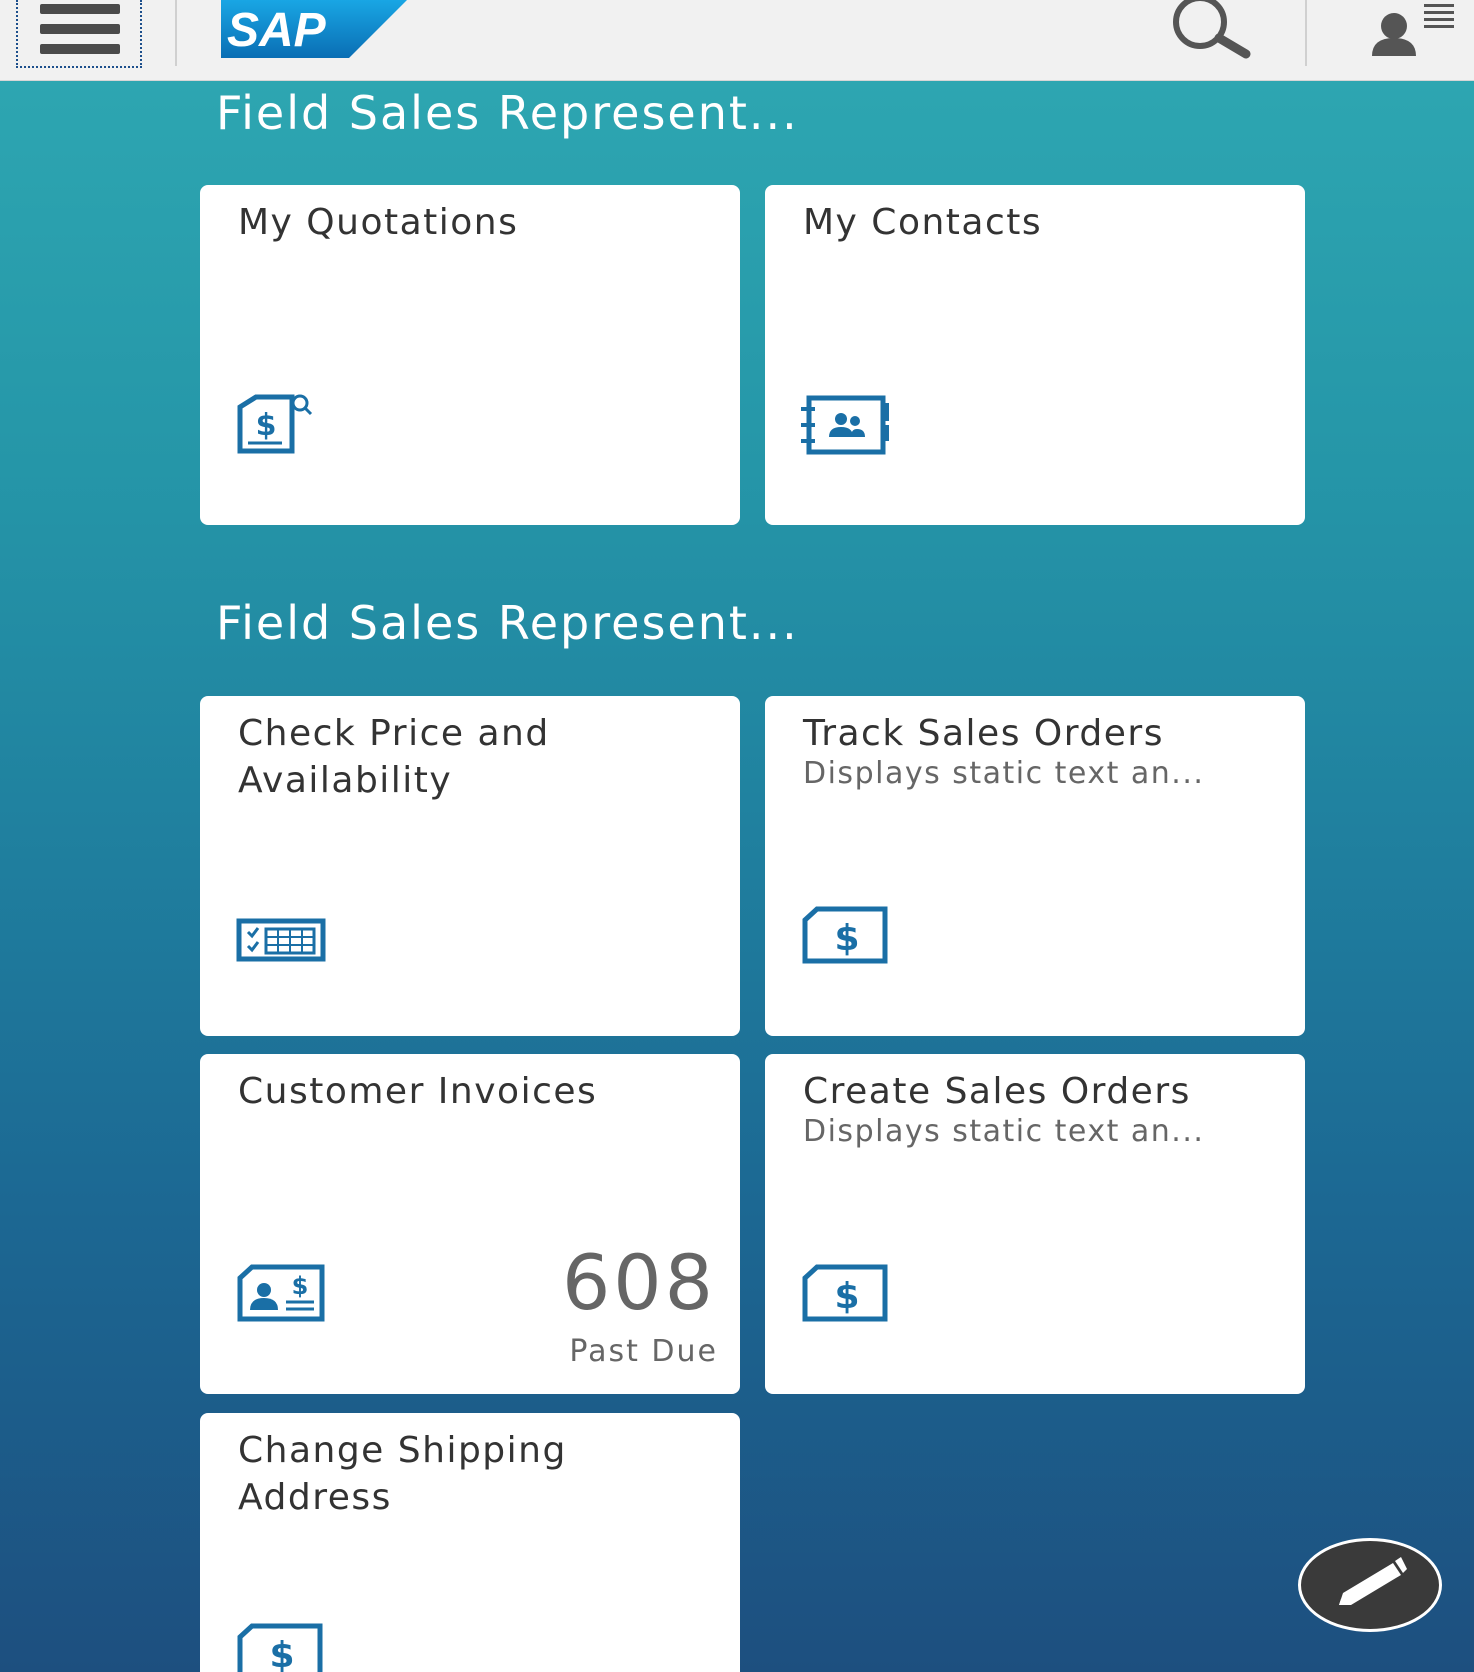 Image resolution: width=1474 pixels, height=1672 pixels. I want to click on search-icon, so click(1212, 29).